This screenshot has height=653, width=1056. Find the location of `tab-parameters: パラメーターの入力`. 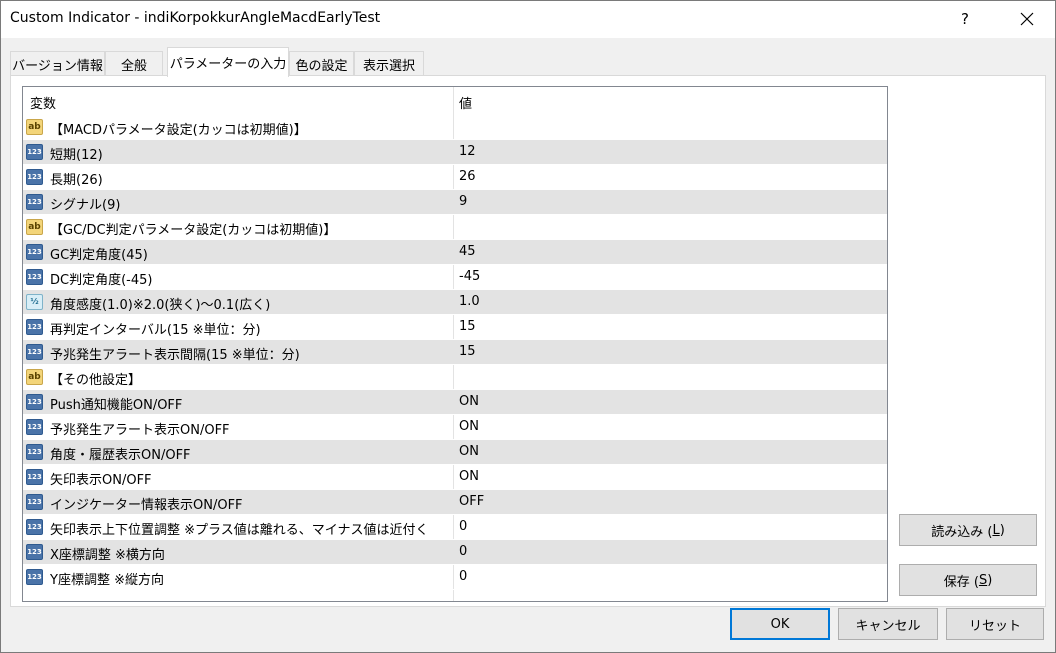

tab-parameters: パラメーターの入力 is located at coordinates (228, 62).